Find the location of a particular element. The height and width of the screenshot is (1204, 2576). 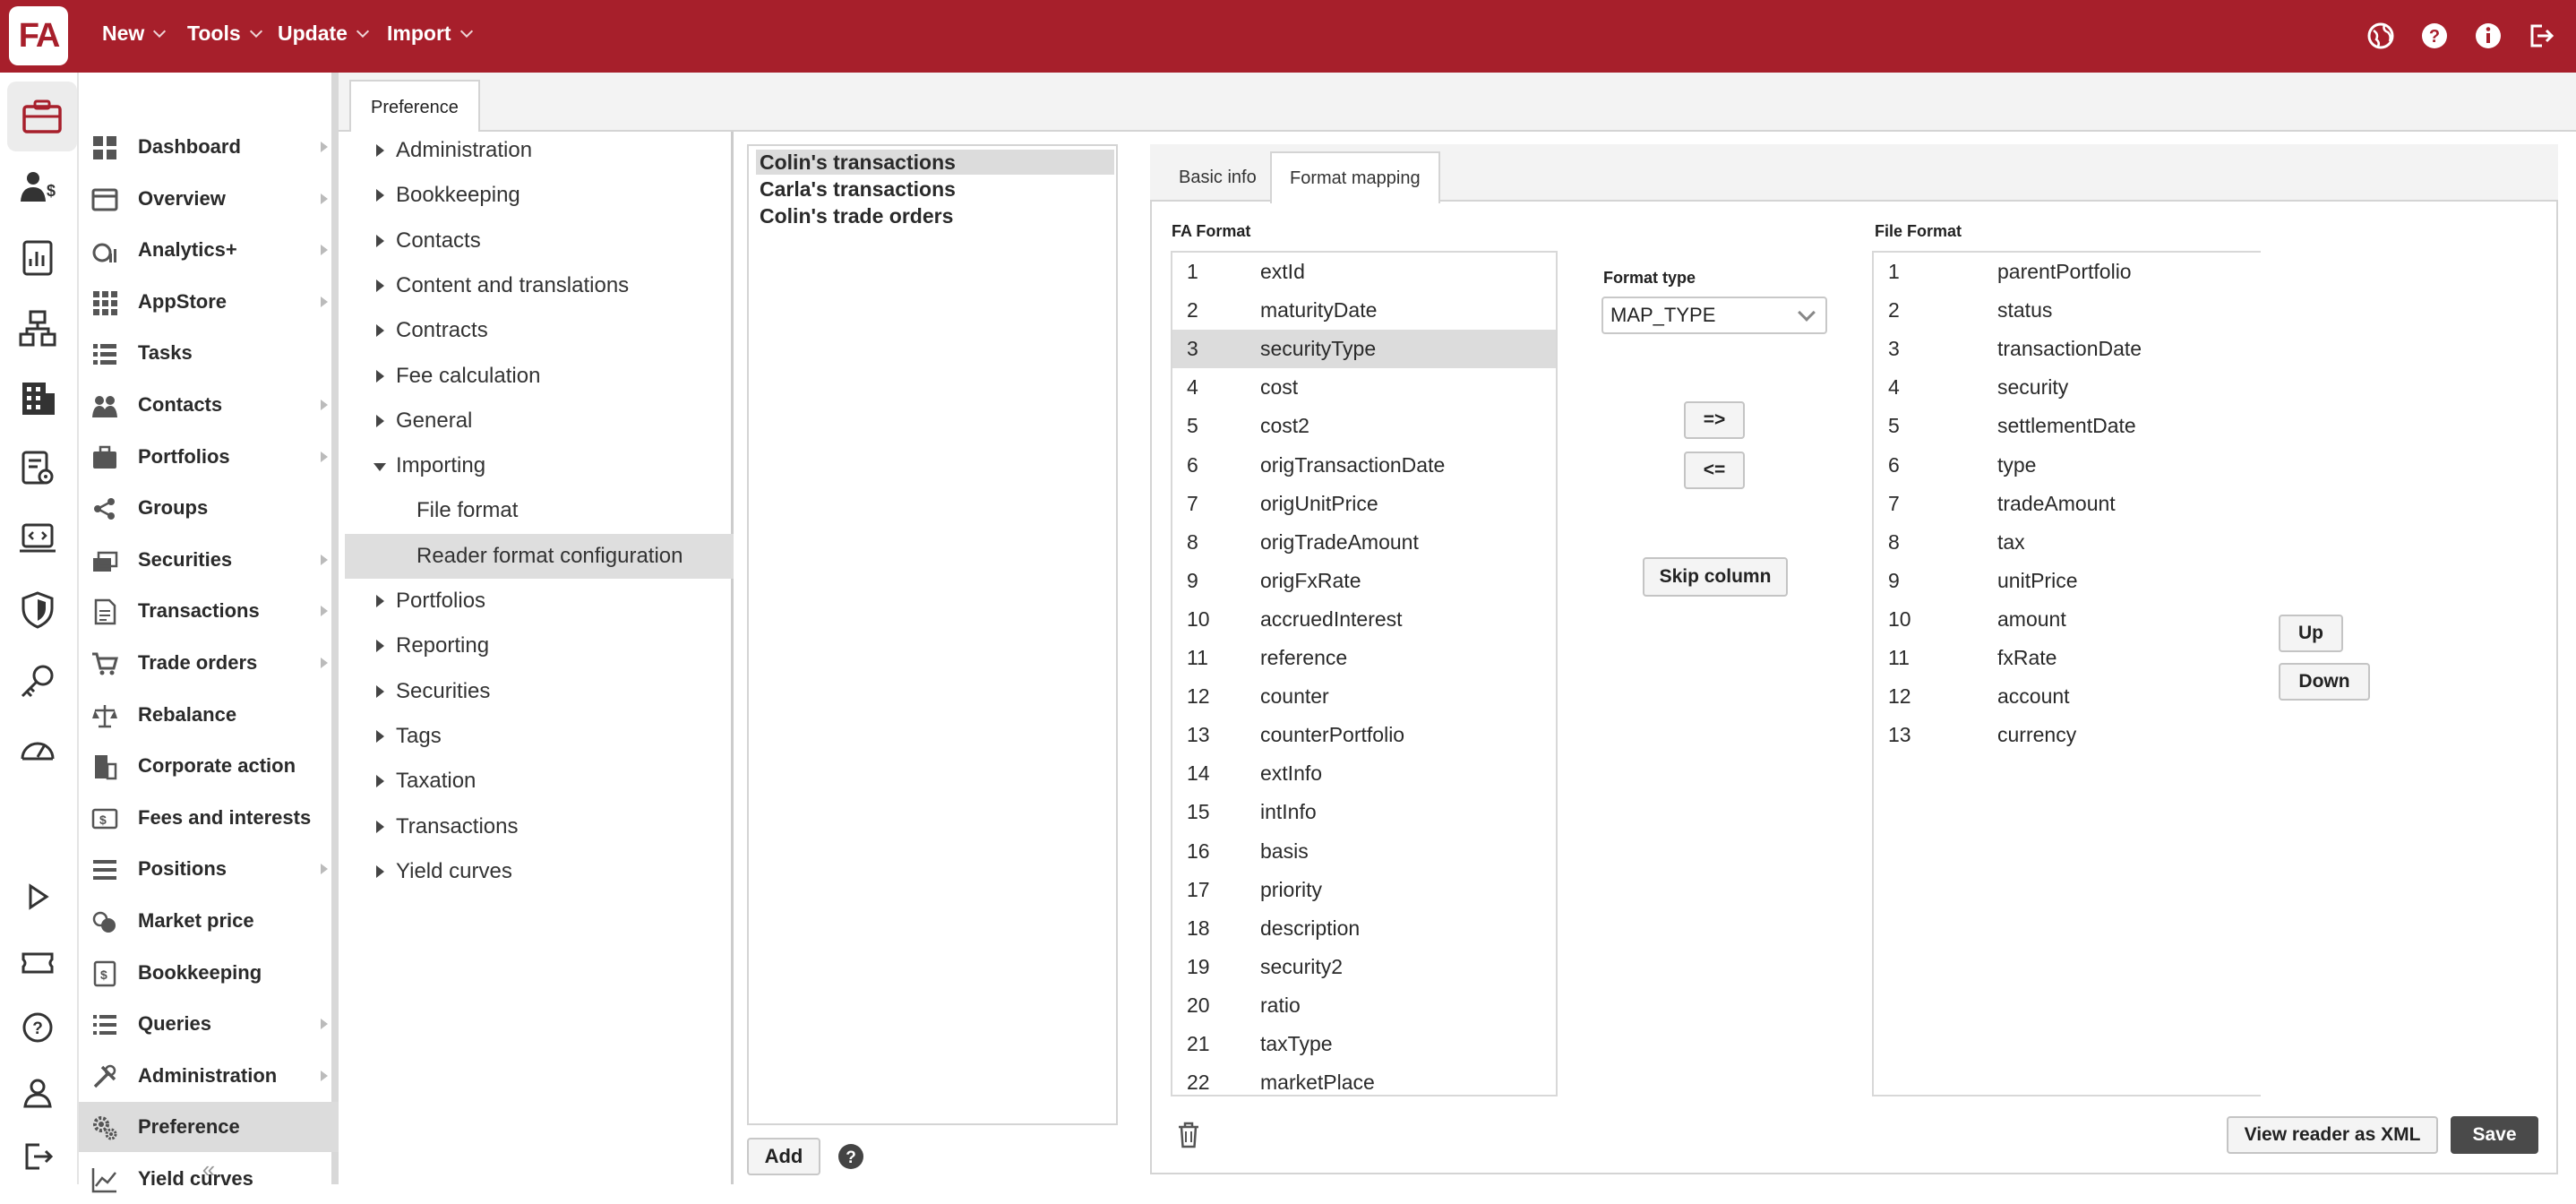

file-format-row: 9 unitPrice is located at coordinates (2067, 581).